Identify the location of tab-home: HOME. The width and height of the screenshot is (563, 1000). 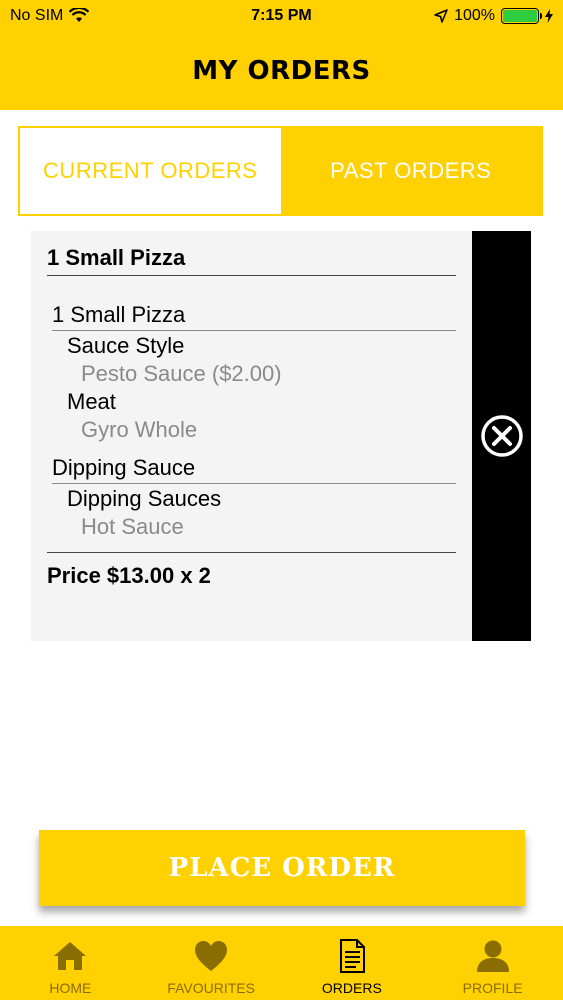
(70, 963).